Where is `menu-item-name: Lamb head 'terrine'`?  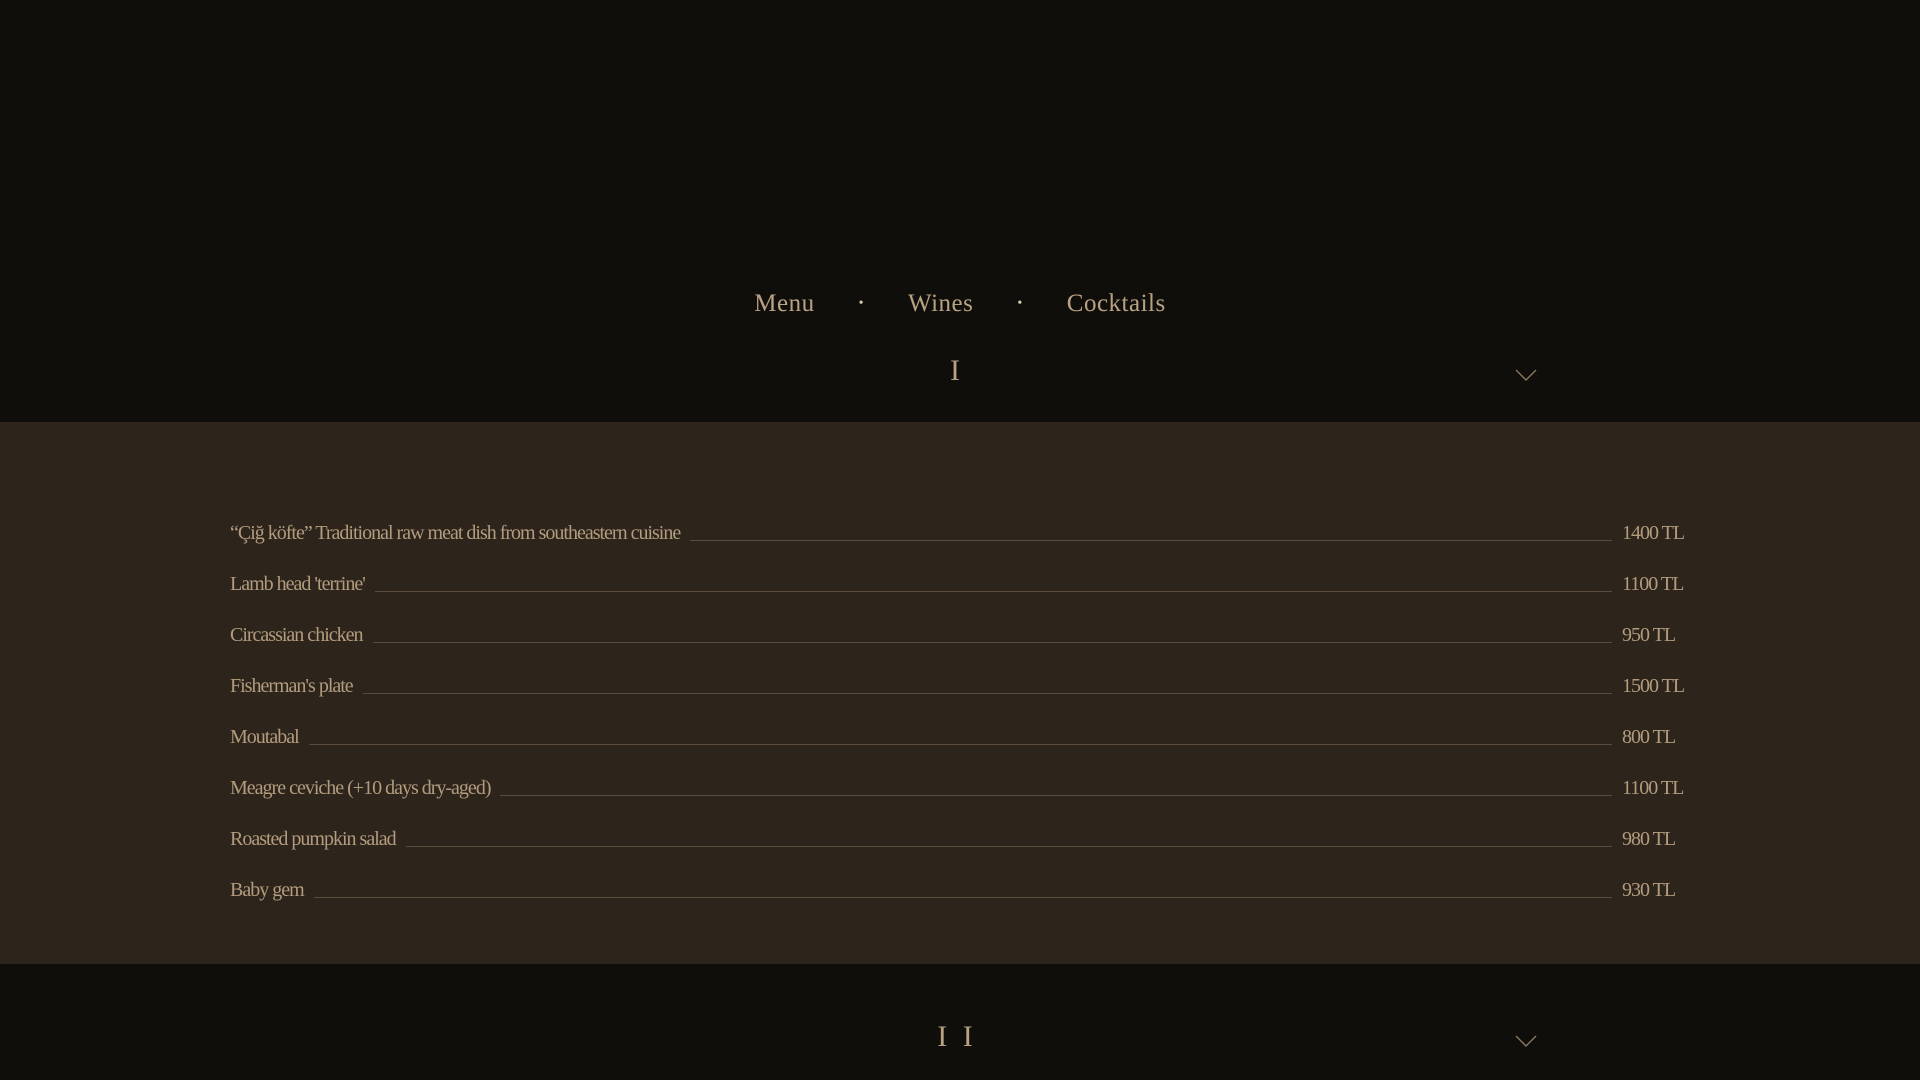 menu-item-name: Lamb head 'terrine' is located at coordinates (298, 584).